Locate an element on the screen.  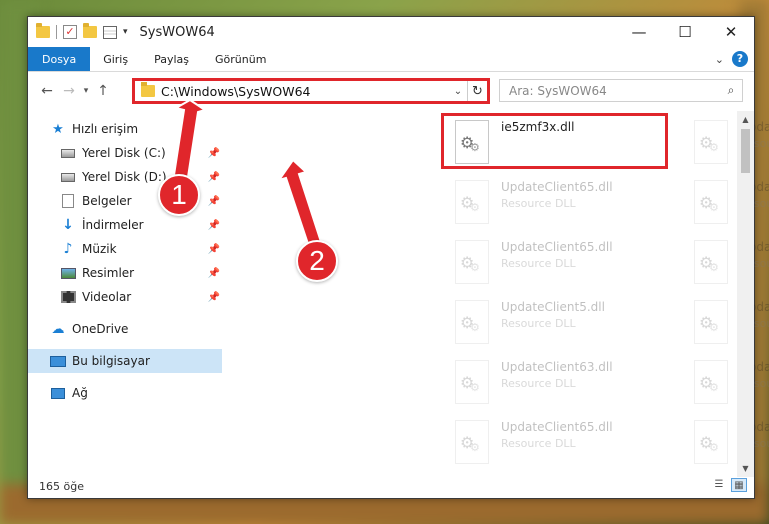
download-icon: ↓ is located at coordinates (68, 225).